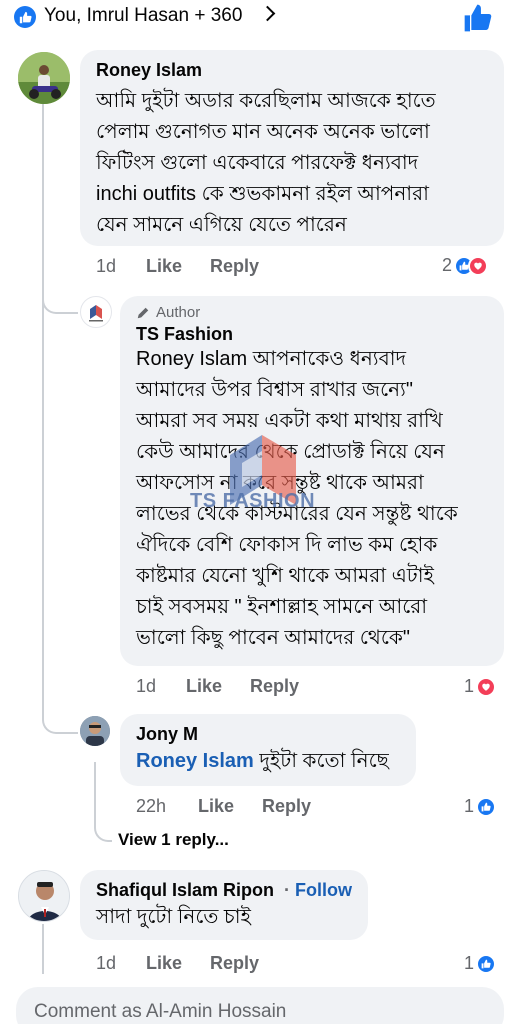 The image size is (520, 1024). Describe the element at coordinates (185, 890) in the screenshot. I see `commenter-name: Shafiqul Islam Ripon` at that location.